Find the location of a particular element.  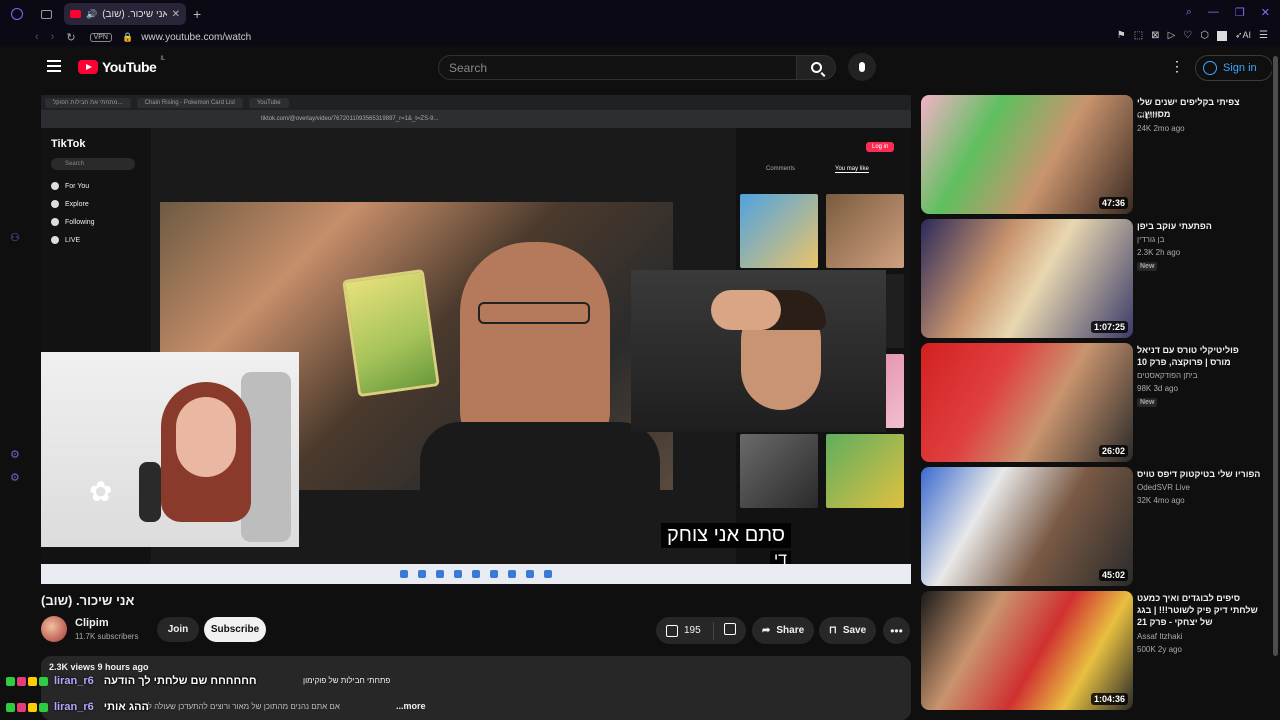

recommended-stats: 98K 3d ago is located at coordinates (1157, 388).